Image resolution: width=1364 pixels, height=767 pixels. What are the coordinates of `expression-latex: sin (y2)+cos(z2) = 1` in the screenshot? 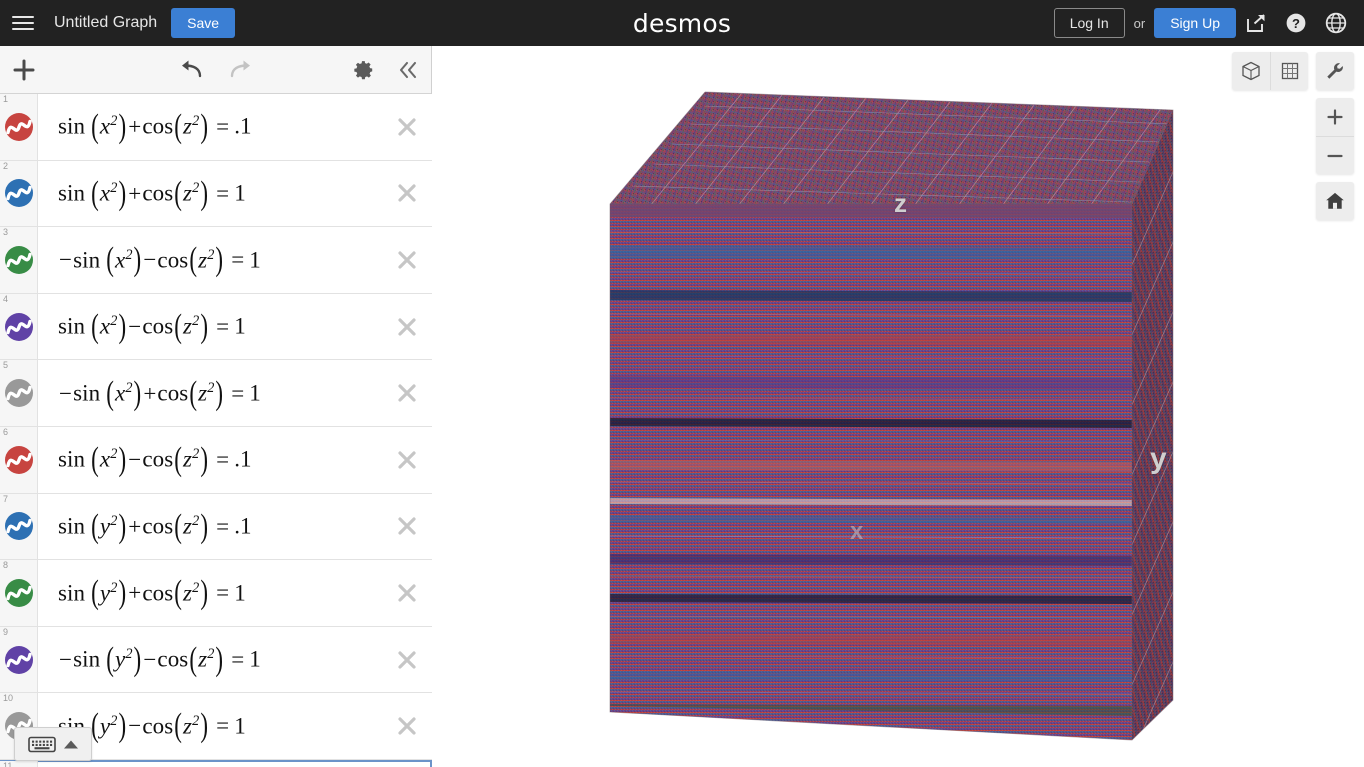 It's located at (152, 592).